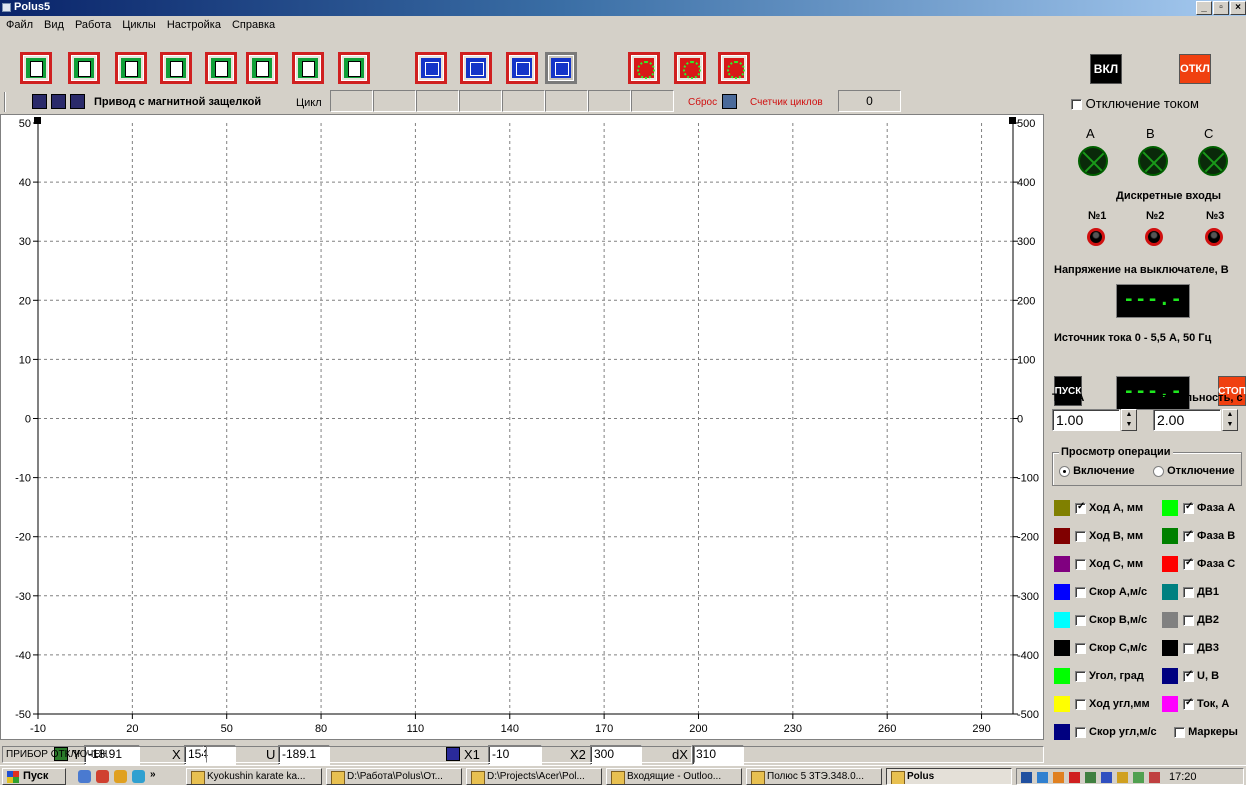 This screenshot has height=785, width=1246. What do you see at coordinates (1042, 777) in the screenshot?
I see `network-icon` at bounding box center [1042, 777].